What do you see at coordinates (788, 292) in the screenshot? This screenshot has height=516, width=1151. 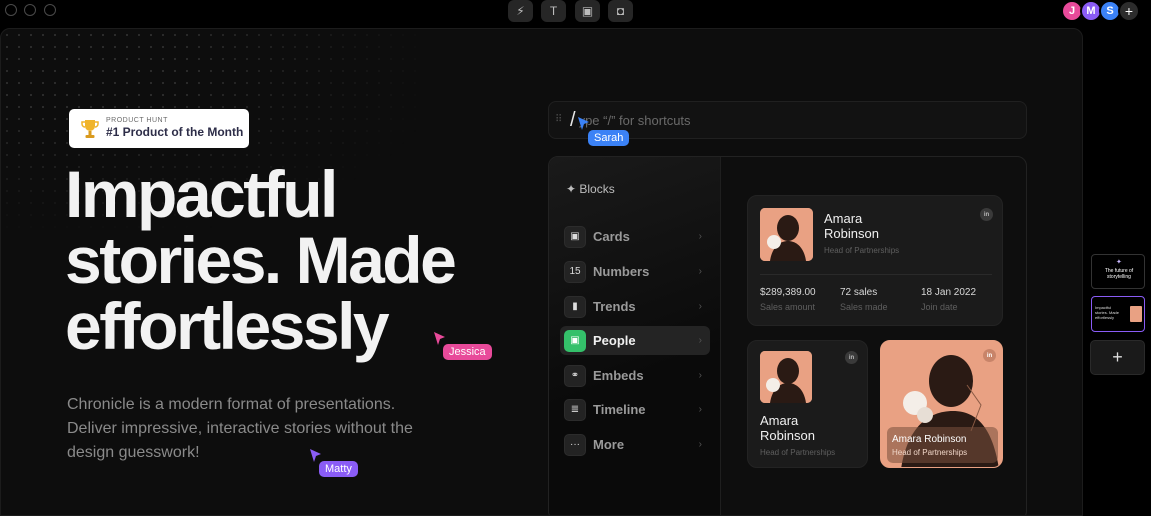 I see `stat-value: $289,389.00` at bounding box center [788, 292].